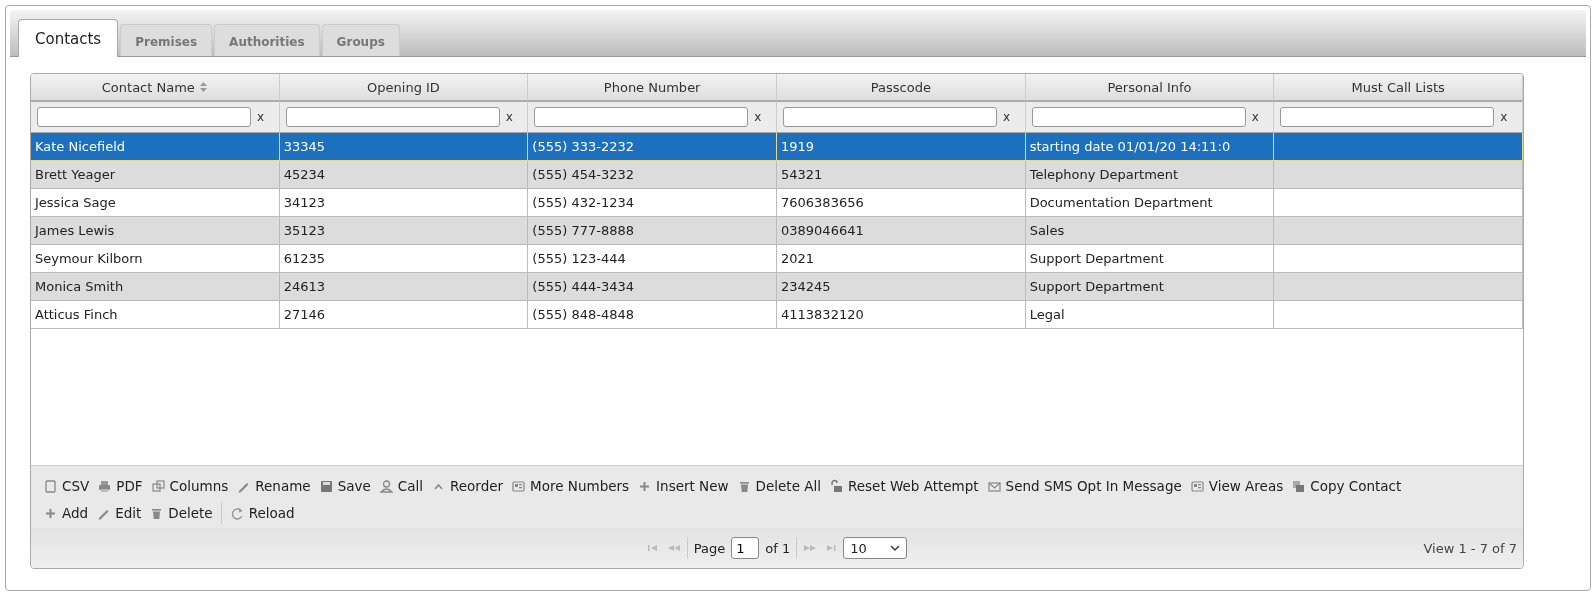 This screenshot has height=598, width=1596. I want to click on table-cell: (555) 454-3232, so click(652, 175).